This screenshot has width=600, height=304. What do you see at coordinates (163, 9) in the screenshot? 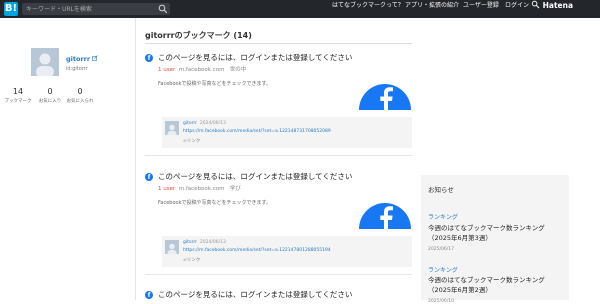
I see `search-icon` at bounding box center [163, 9].